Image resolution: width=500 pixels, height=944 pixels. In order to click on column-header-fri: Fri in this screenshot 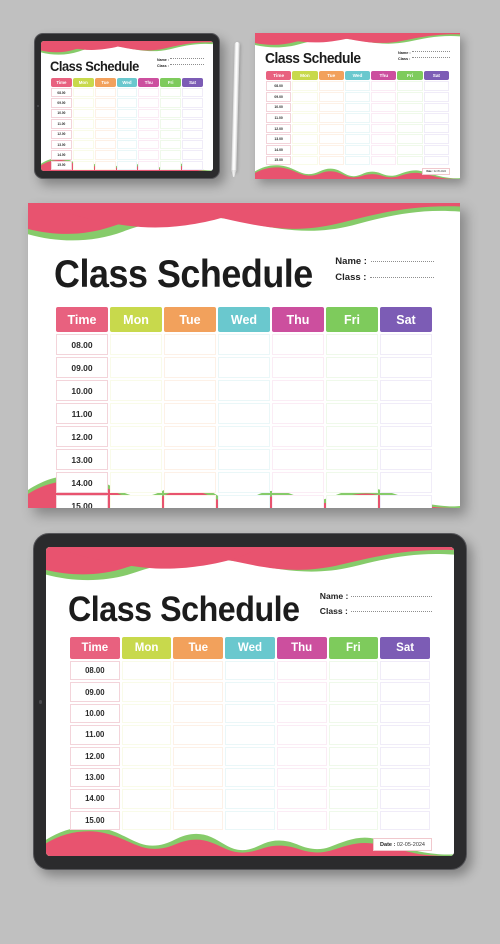, I will do `click(410, 76)`.